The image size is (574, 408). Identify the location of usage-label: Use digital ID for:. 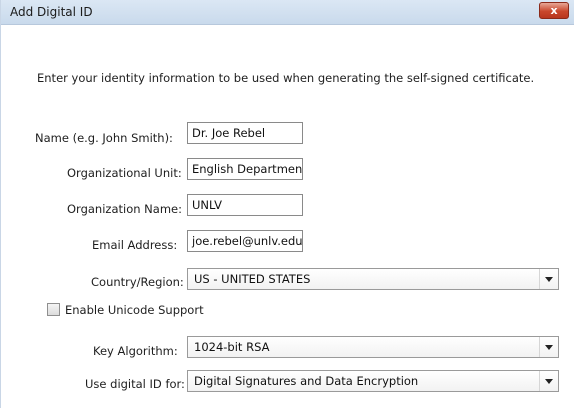
(135, 384).